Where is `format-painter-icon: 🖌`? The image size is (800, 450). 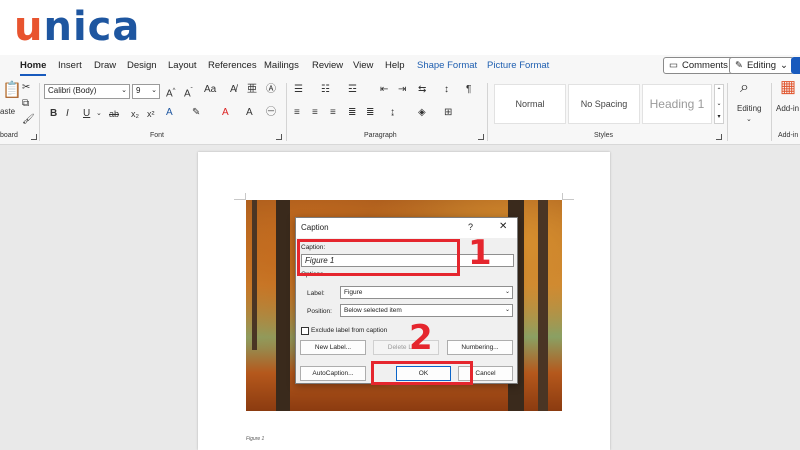
format-painter-icon: 🖌 is located at coordinates (28, 120).